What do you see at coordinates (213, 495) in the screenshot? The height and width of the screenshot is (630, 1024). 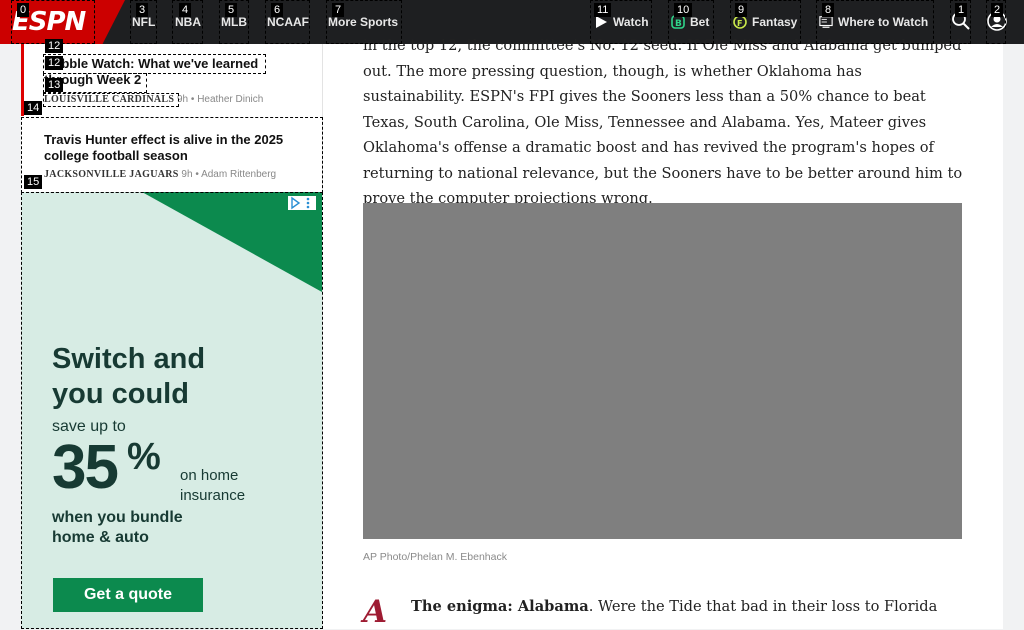 I see `ad-home-line2: insurance` at bounding box center [213, 495].